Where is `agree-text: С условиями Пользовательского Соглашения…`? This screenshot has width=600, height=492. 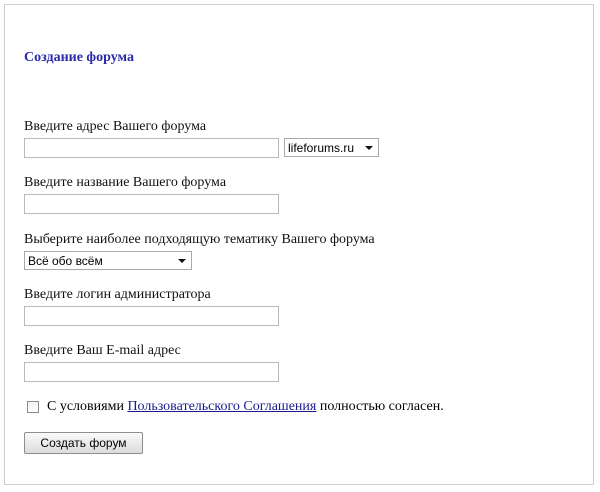 agree-text: С условиями Пользовательского Соглашения… is located at coordinates (245, 407).